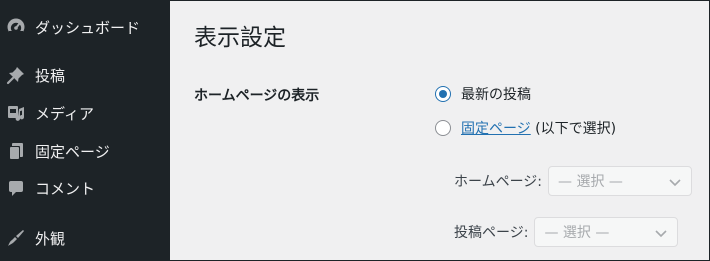 The height and width of the screenshot is (261, 710). I want to click on posts-page-select: — 選択 —, so click(606, 232).